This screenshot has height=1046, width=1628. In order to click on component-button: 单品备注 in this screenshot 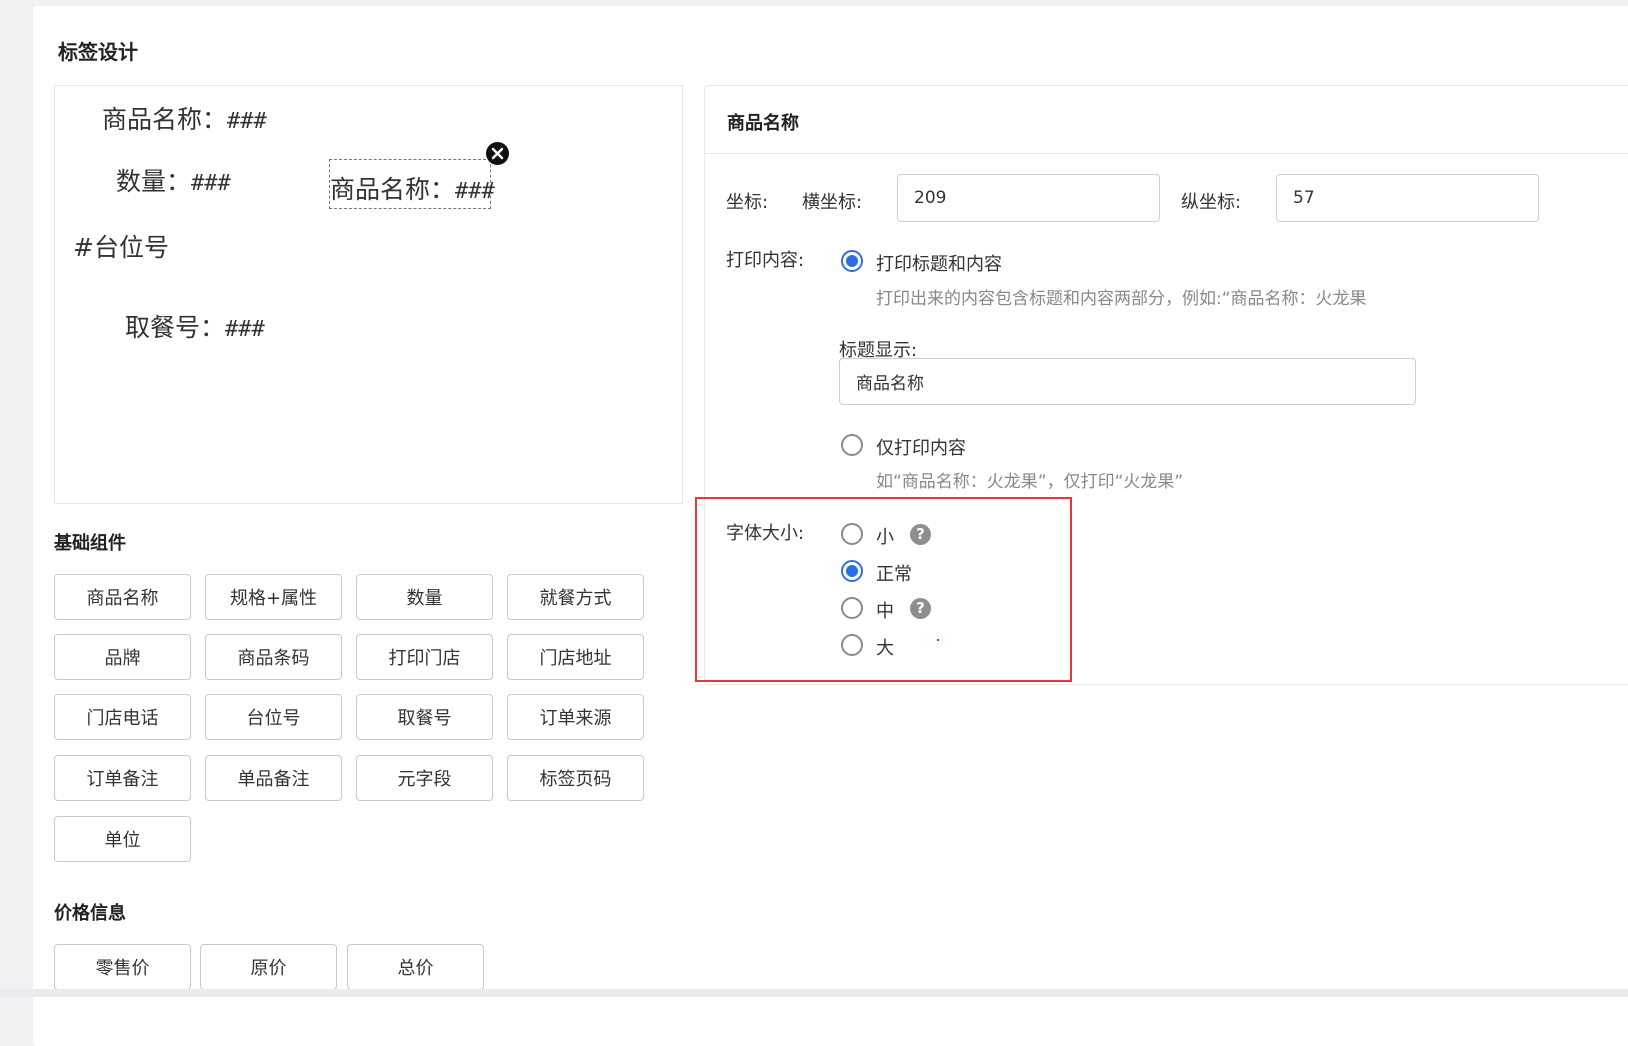, I will do `click(273, 778)`.